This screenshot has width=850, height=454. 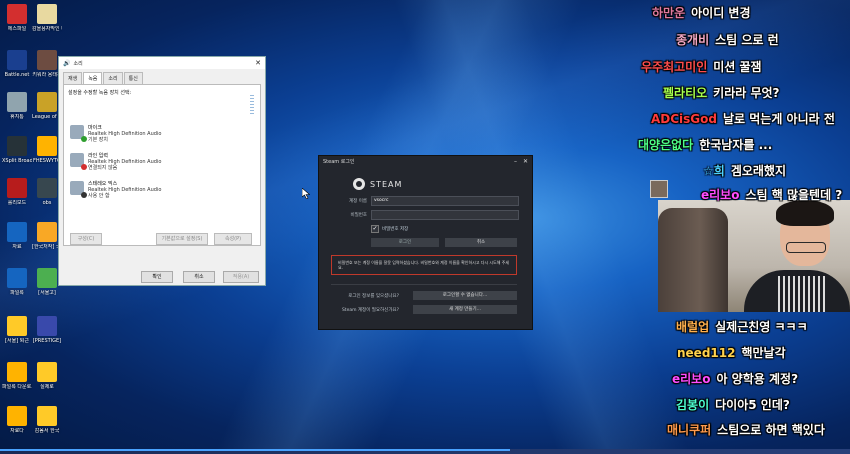 What do you see at coordinates (377, 184) in the screenshot?
I see `steam-logo: STEAM` at bounding box center [377, 184].